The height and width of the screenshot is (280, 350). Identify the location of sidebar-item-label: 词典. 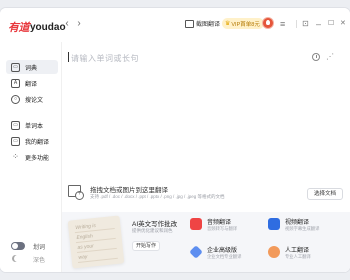
(31, 68).